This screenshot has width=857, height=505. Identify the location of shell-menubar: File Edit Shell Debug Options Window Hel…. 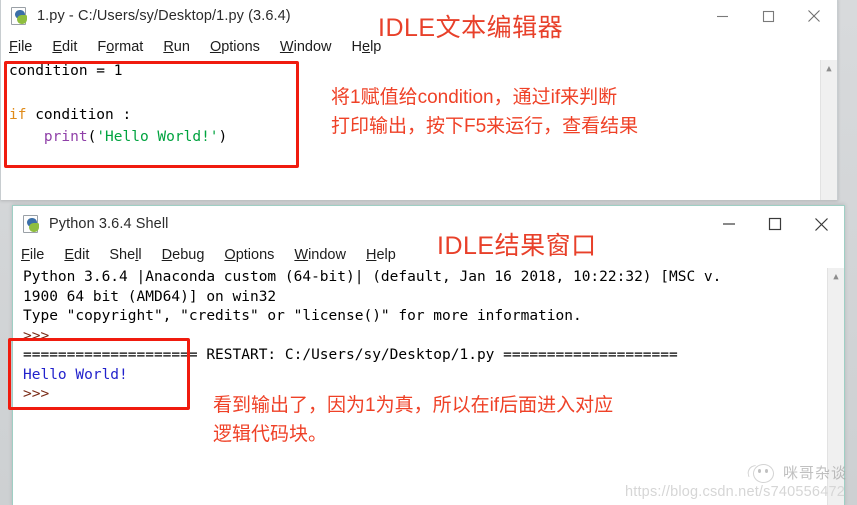
(428, 255).